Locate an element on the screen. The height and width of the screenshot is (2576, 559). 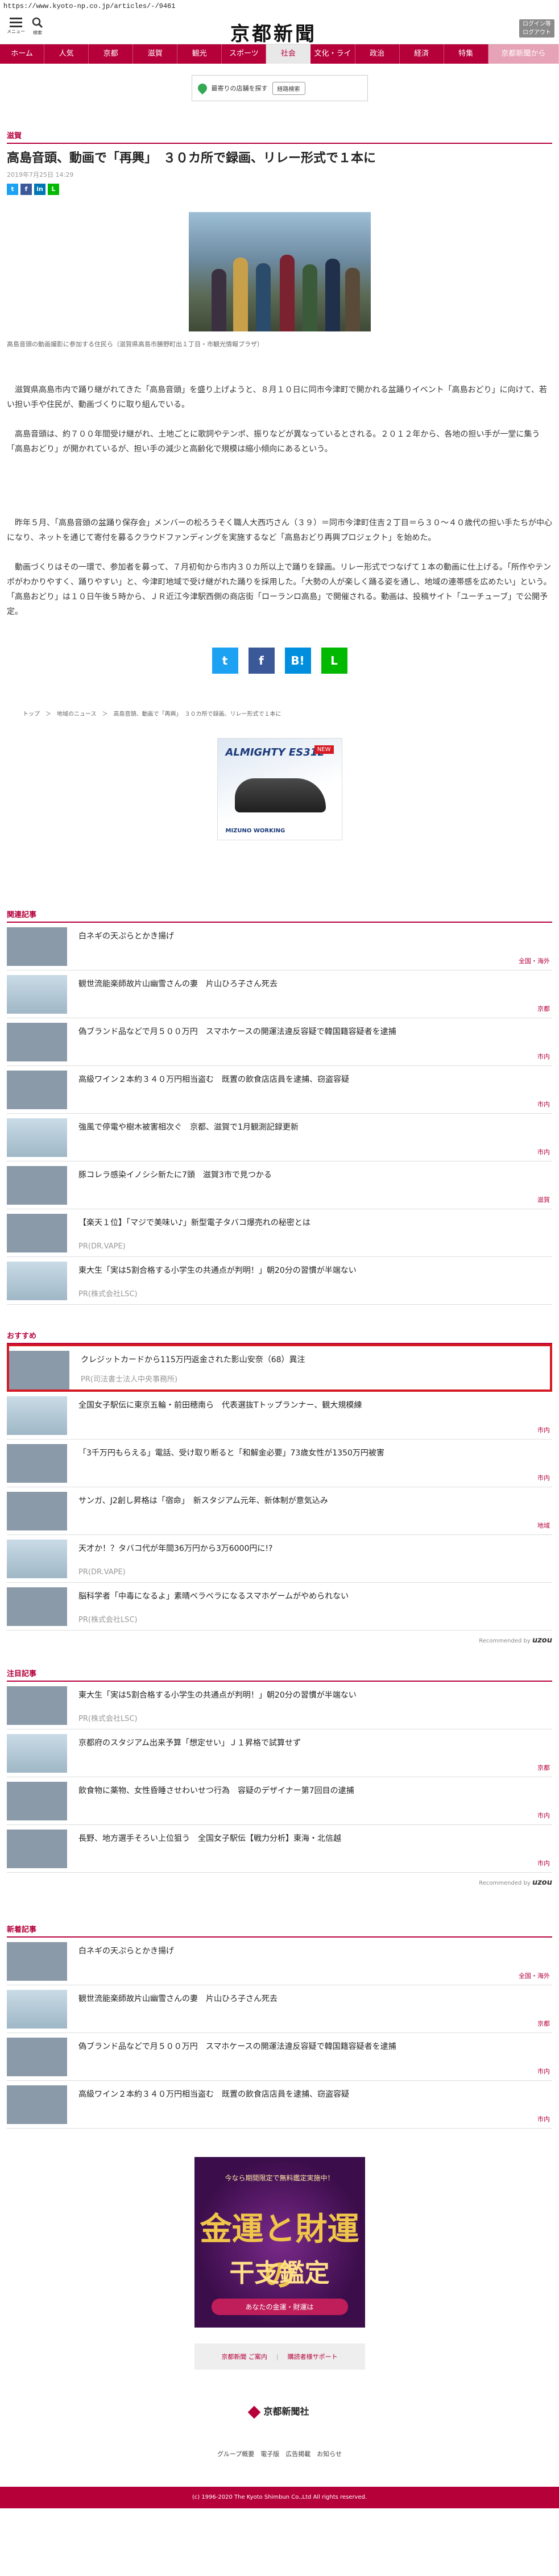
search-button: 検索 is located at coordinates (38, 26).